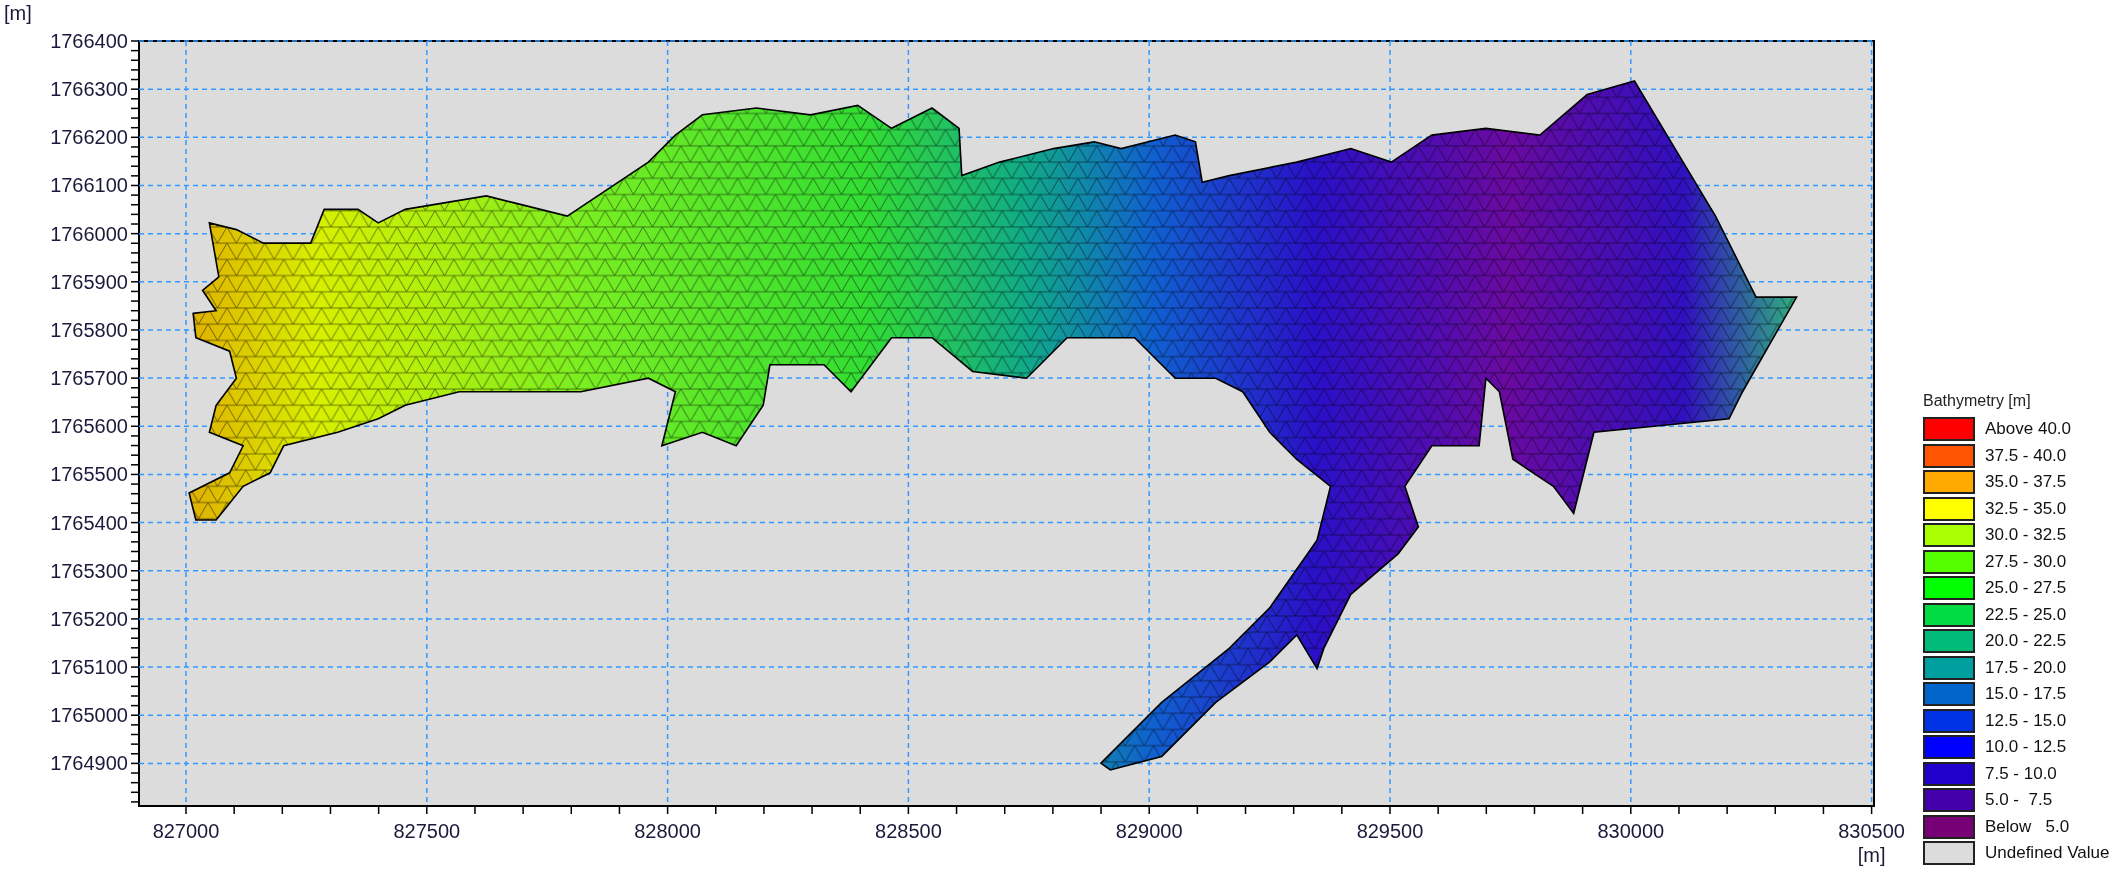 This screenshot has height=878, width=2118. What do you see at coordinates (1871, 831) in the screenshot?
I see `x-tick-label: 830500` at bounding box center [1871, 831].